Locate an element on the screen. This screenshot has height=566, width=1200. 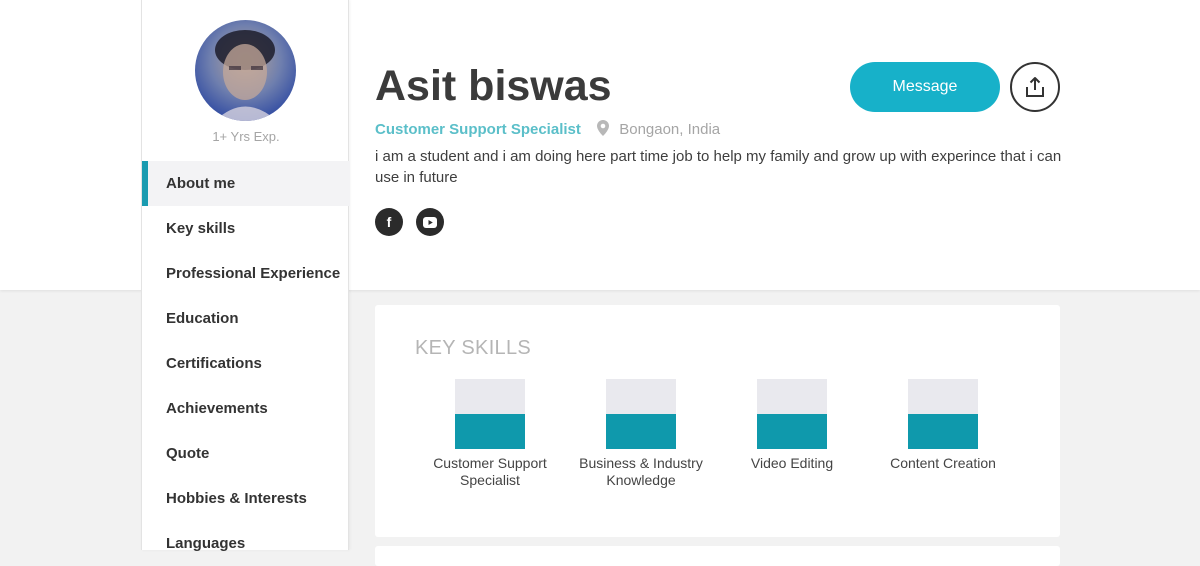
facebook-glyph: f is located at coordinates (389, 222).